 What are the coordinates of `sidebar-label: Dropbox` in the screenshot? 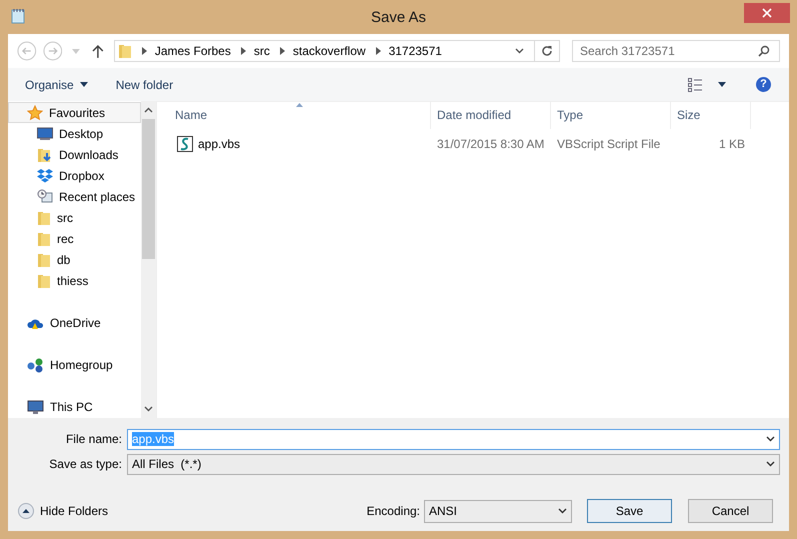 It's located at (81, 175).